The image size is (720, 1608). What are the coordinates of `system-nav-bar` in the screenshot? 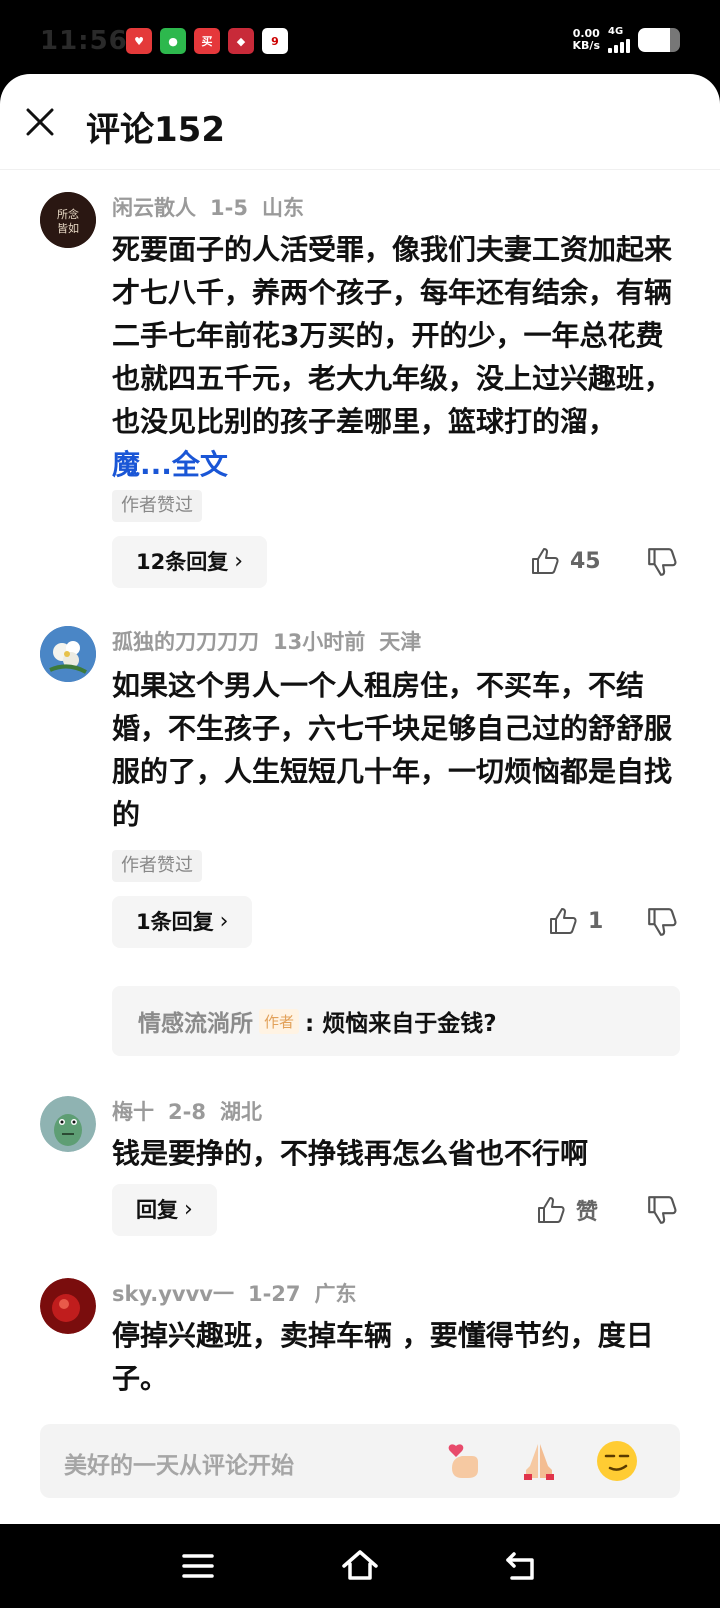 It's located at (360, 1566).